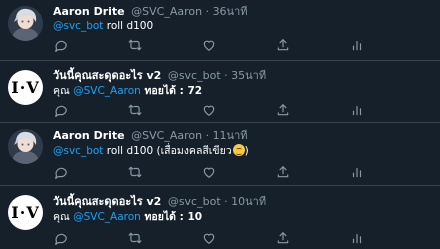  What do you see at coordinates (248, 75) in the screenshot?
I see `timestamp: 35นาที` at bounding box center [248, 75].